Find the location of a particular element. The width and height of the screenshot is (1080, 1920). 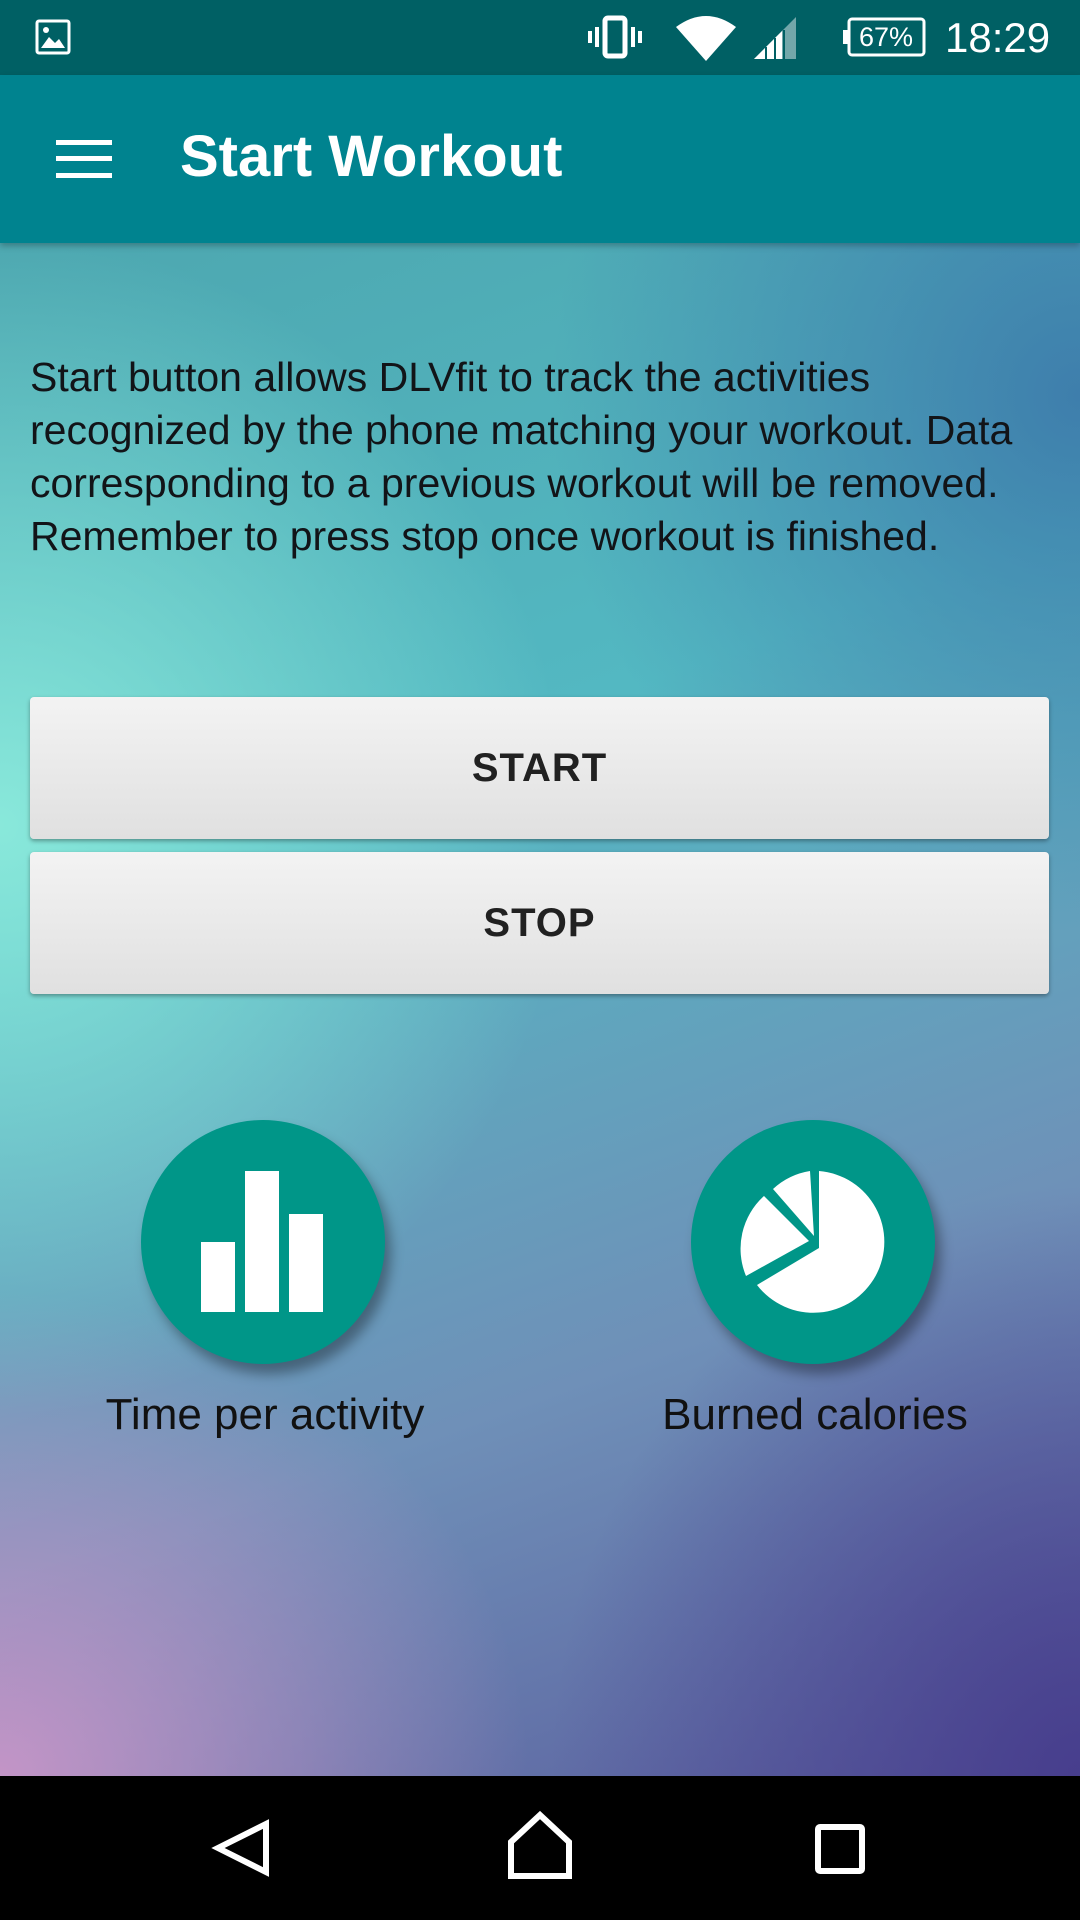

navigation-bar is located at coordinates (540, 1848).